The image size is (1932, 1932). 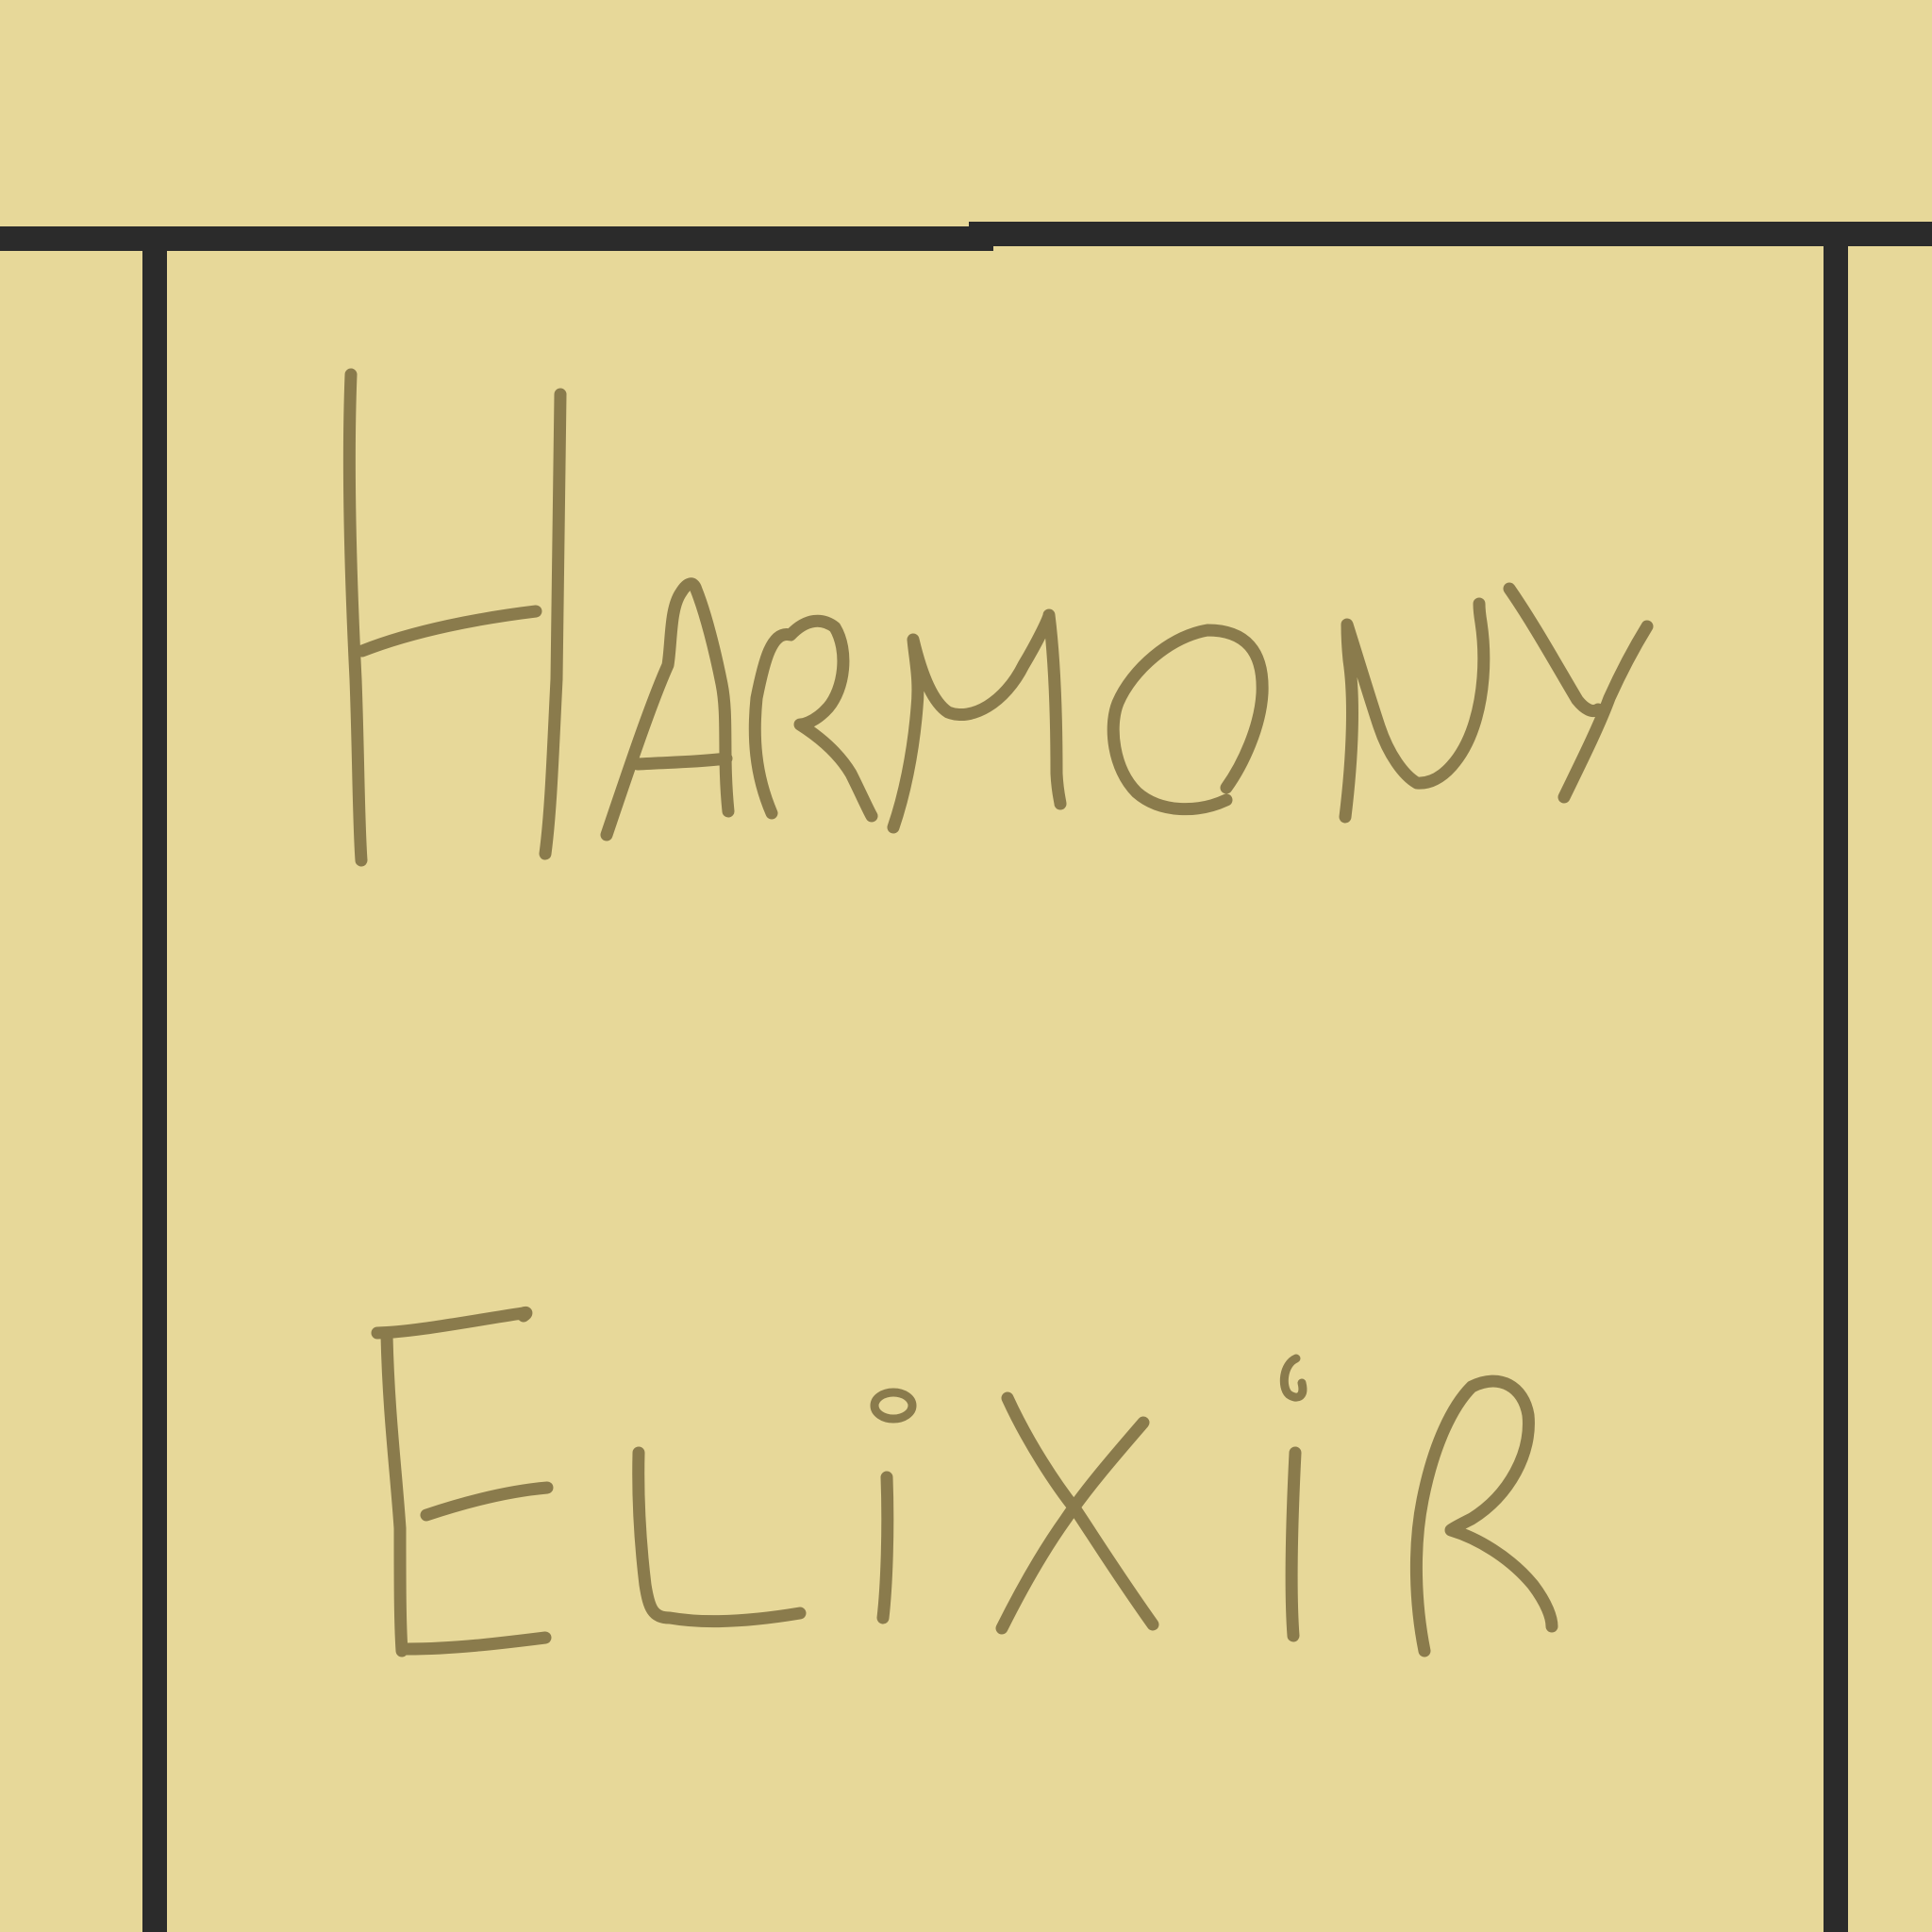 What do you see at coordinates (1415, 710) in the screenshot?
I see `letter-n` at bounding box center [1415, 710].